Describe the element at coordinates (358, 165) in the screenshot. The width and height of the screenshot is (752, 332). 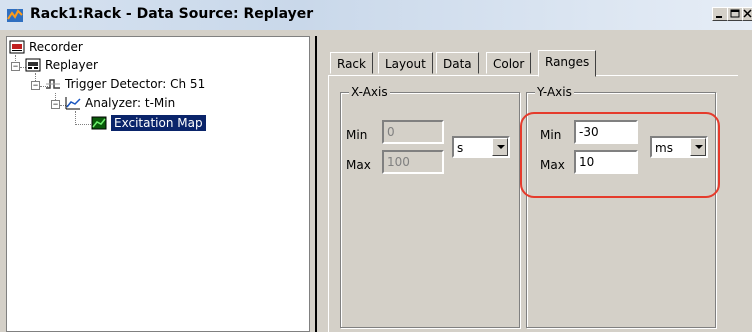
I see `x-max-label: Max` at that location.